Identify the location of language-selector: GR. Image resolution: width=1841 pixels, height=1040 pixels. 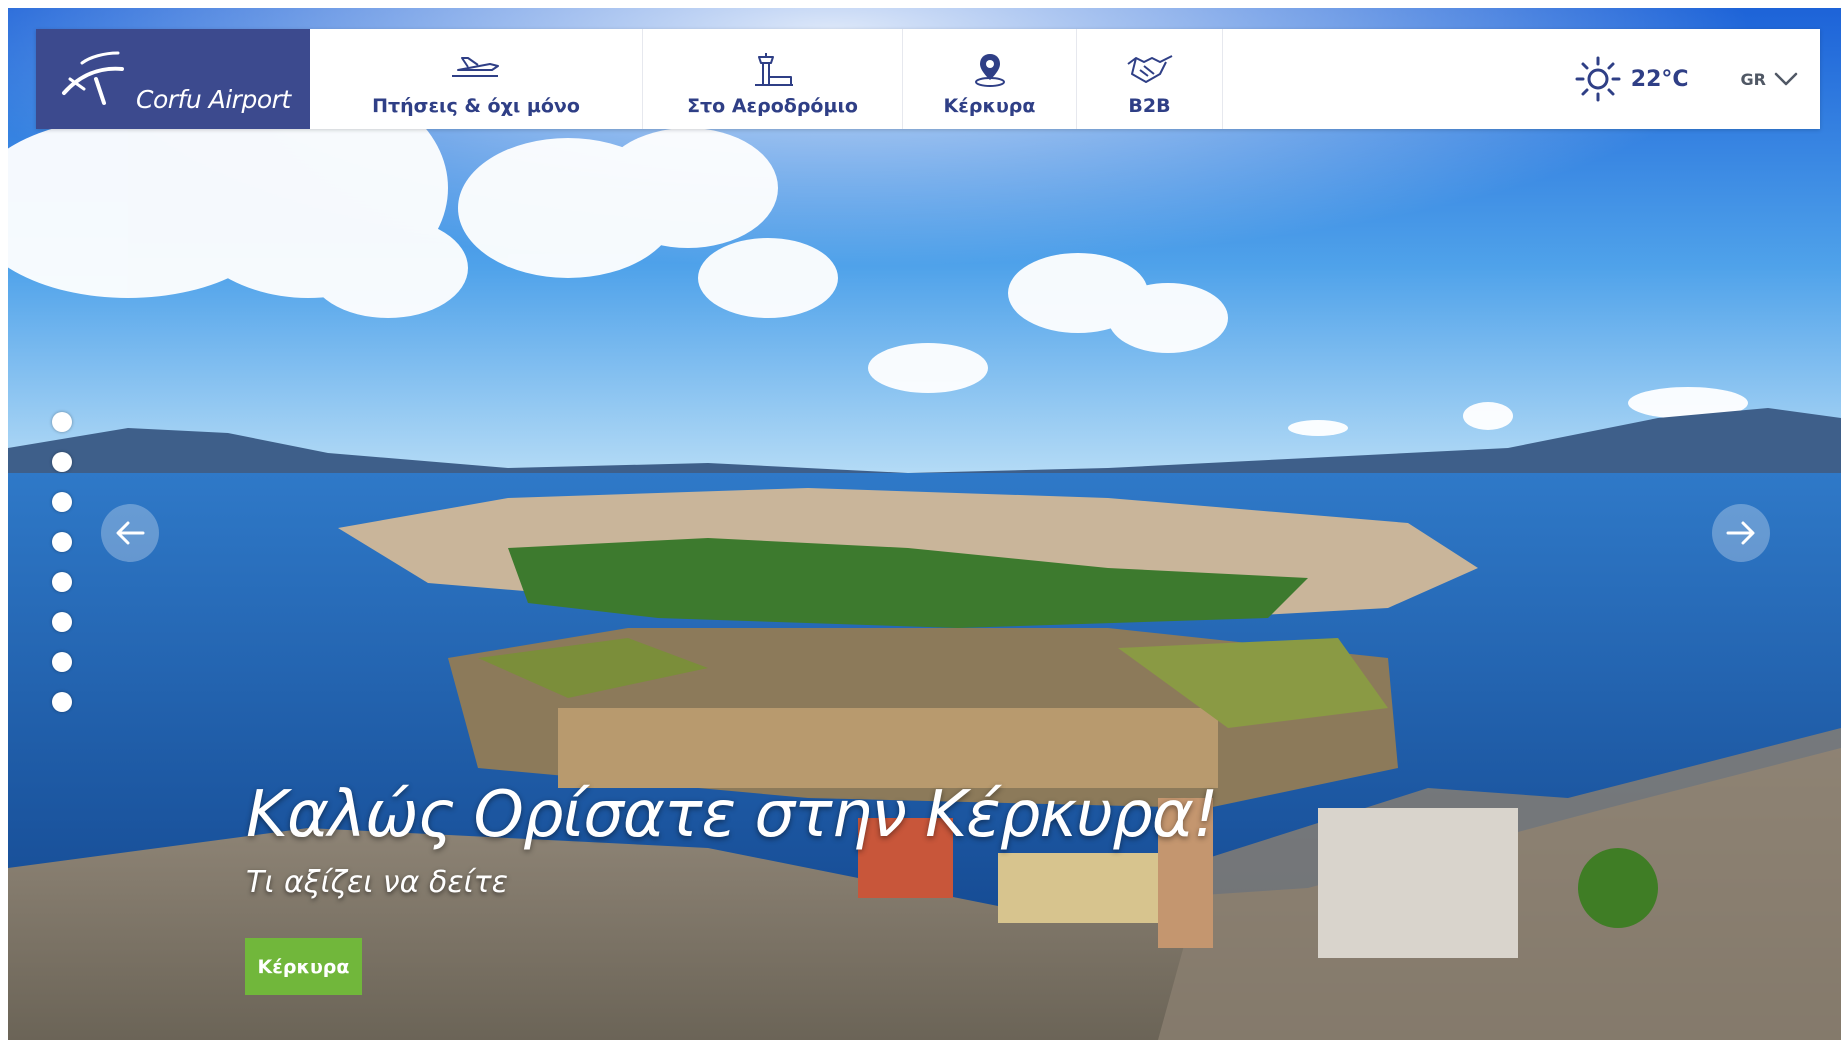
(1780, 79).